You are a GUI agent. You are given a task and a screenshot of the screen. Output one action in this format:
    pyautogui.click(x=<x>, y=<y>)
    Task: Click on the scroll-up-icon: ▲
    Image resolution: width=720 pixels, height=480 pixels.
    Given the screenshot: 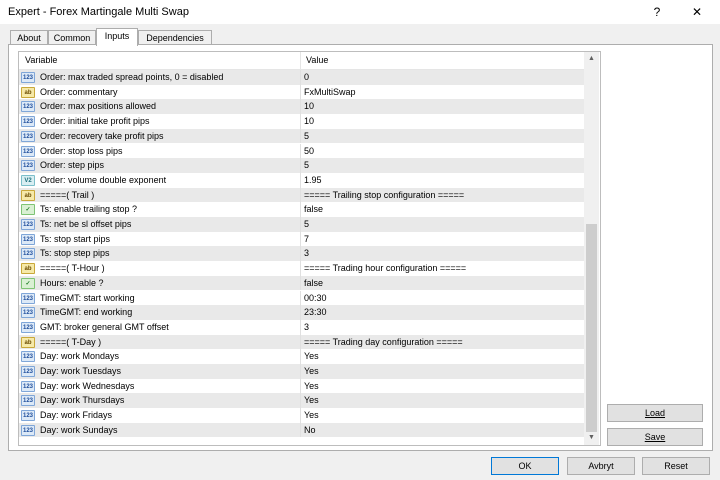 What is the action you would take?
    pyautogui.click(x=591, y=59)
    